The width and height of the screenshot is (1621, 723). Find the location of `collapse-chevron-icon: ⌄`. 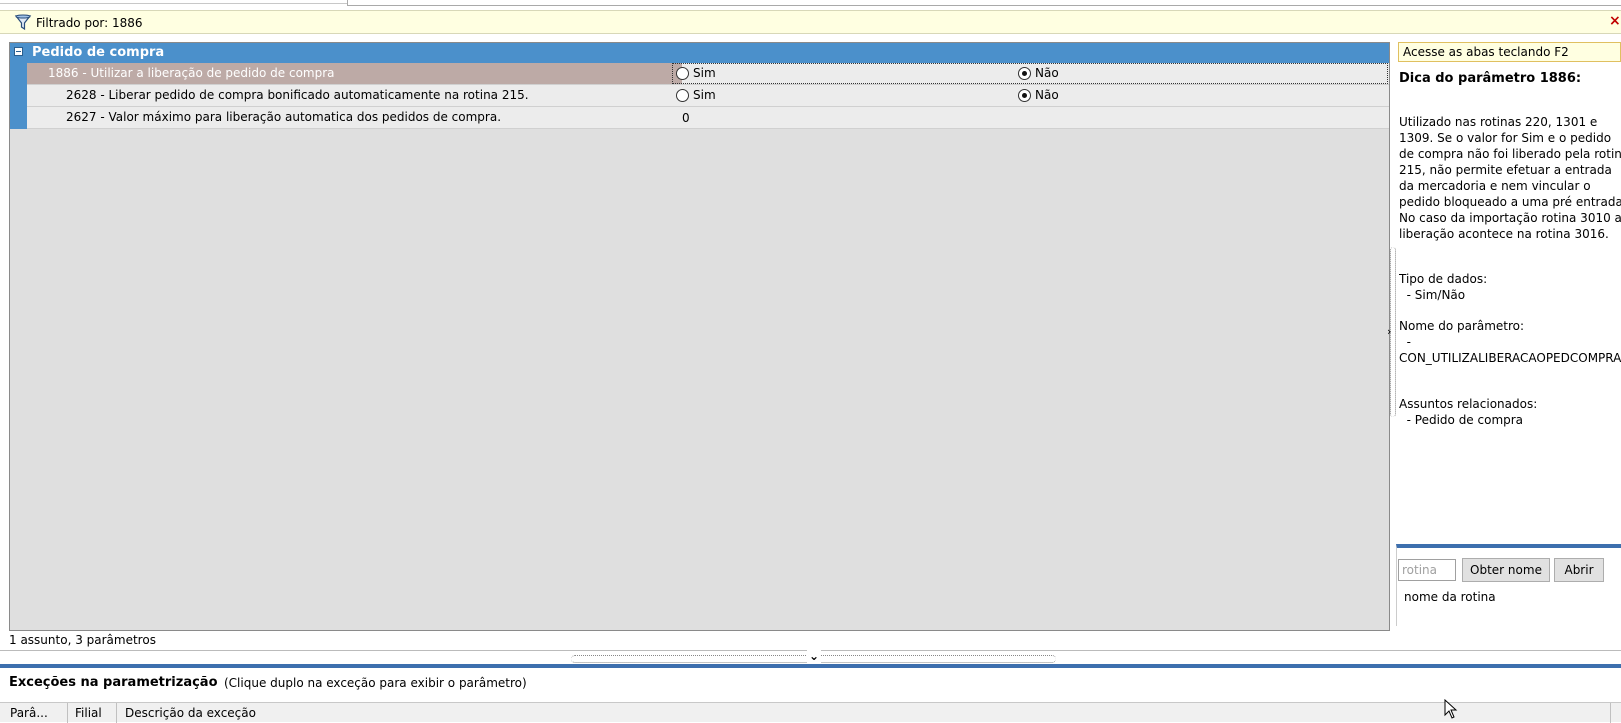

collapse-chevron-icon: ⌄ is located at coordinates (814, 656).